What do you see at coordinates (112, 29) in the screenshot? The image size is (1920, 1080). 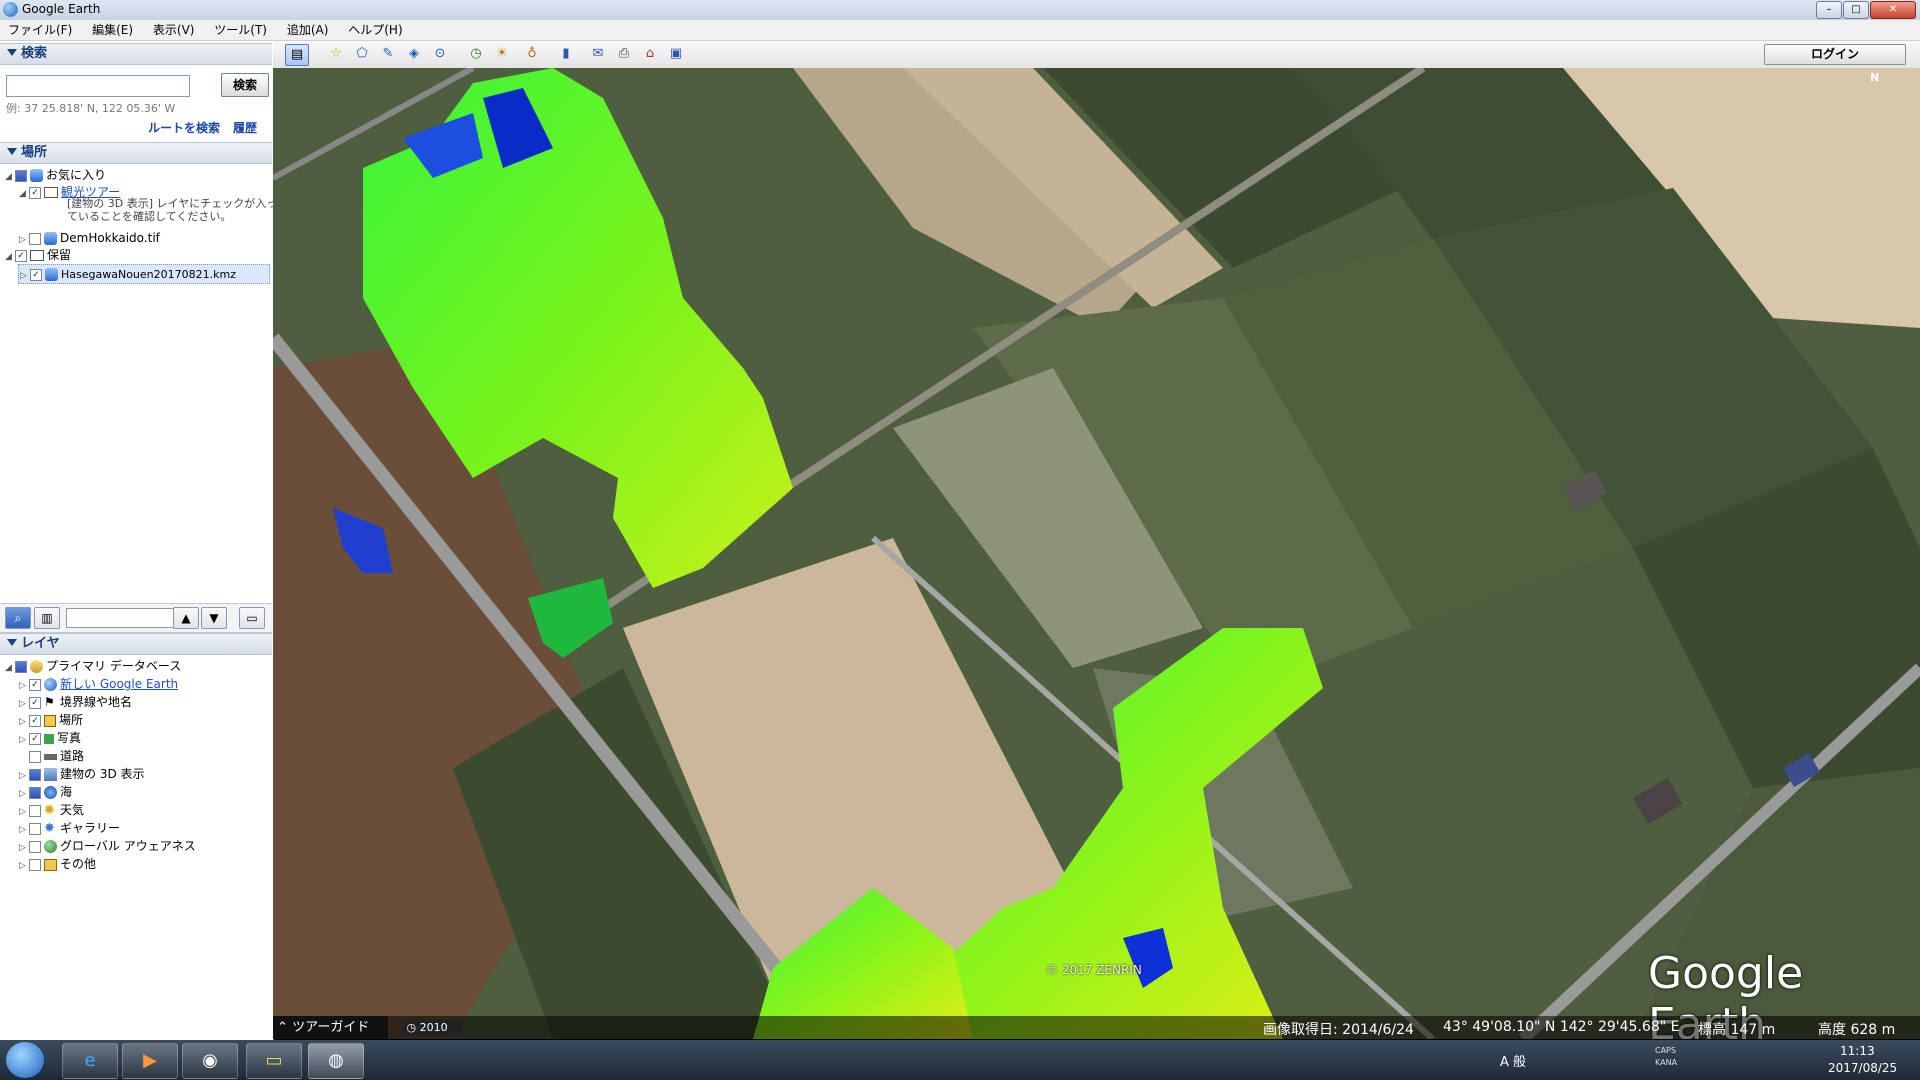 I see `menu-edit: 編集(E)` at bounding box center [112, 29].